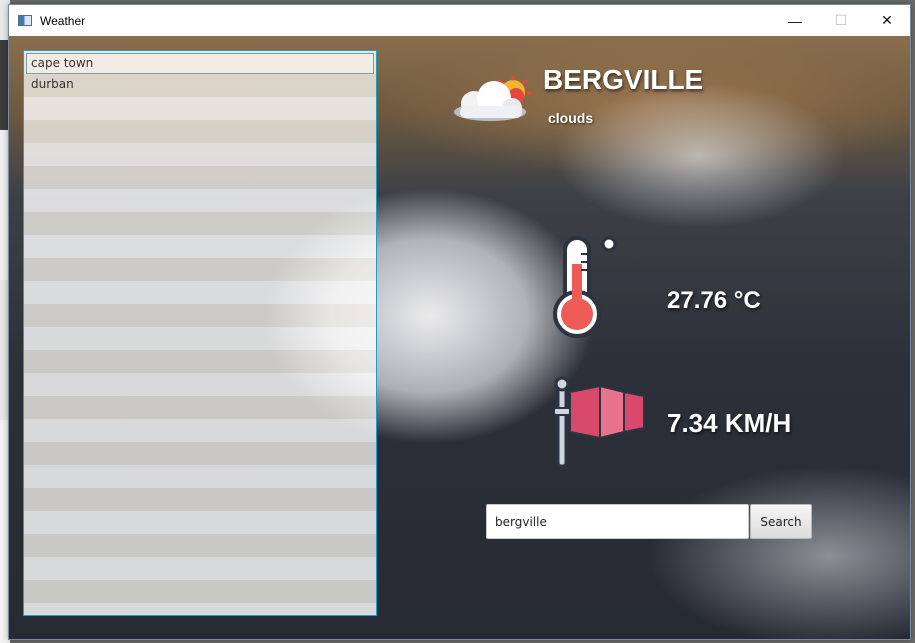  I want to click on minimize-button: —, so click(795, 20).